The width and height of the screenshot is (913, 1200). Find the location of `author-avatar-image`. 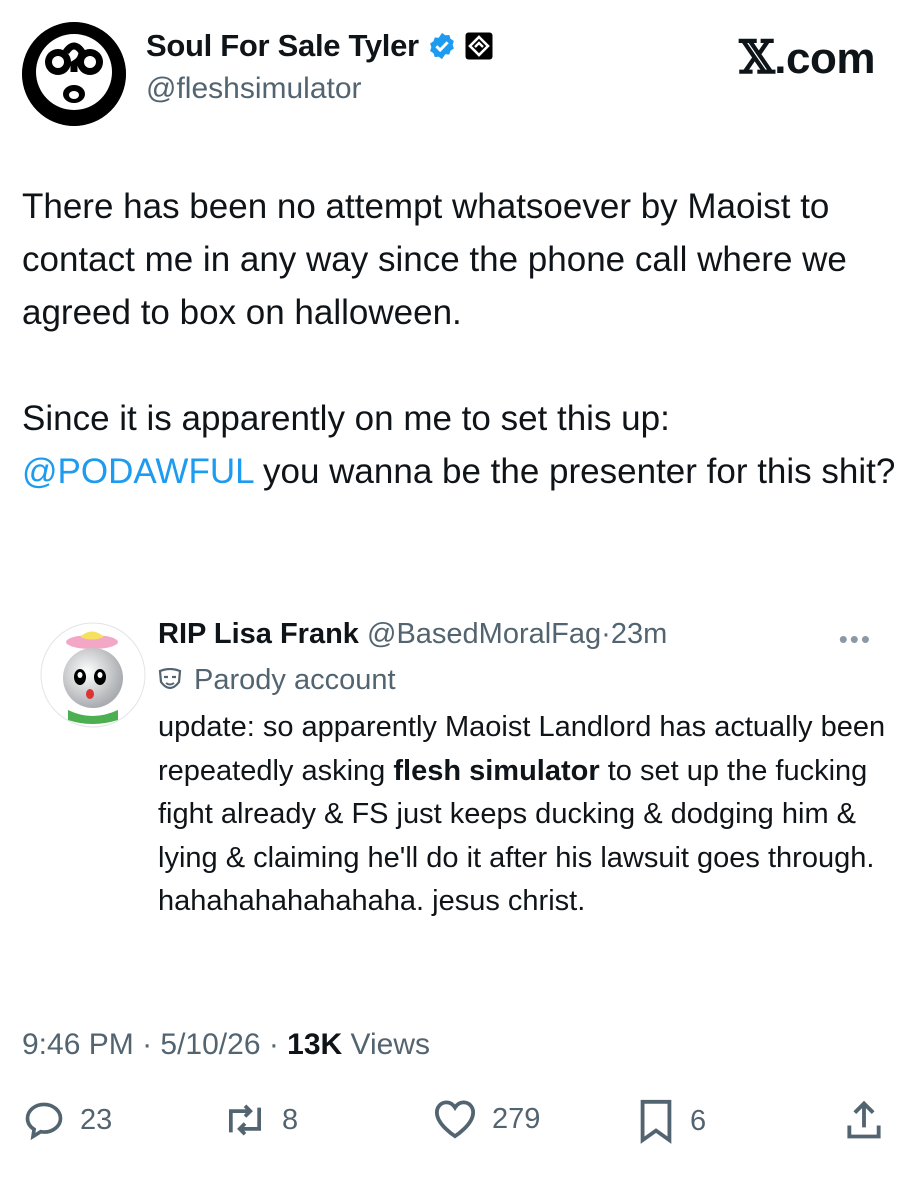

author-avatar-image is located at coordinates (74, 74).